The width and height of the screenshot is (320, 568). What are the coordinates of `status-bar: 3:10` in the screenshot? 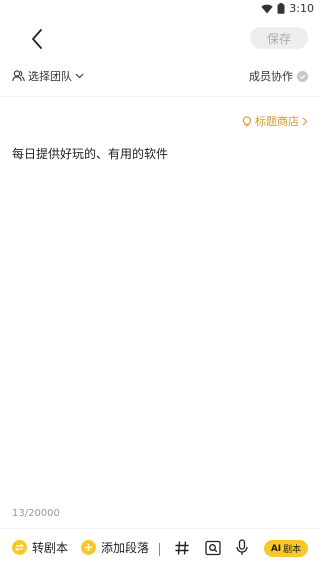 It's located at (160, 9).